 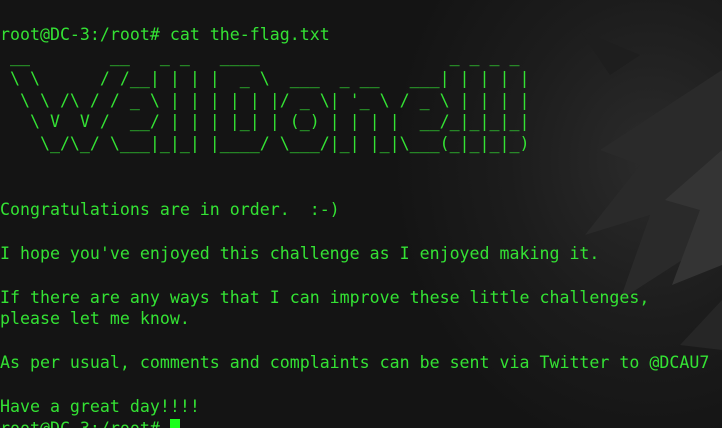 I want to click on congrats-text: Congratulations are in order. :-), so click(x=170, y=210).